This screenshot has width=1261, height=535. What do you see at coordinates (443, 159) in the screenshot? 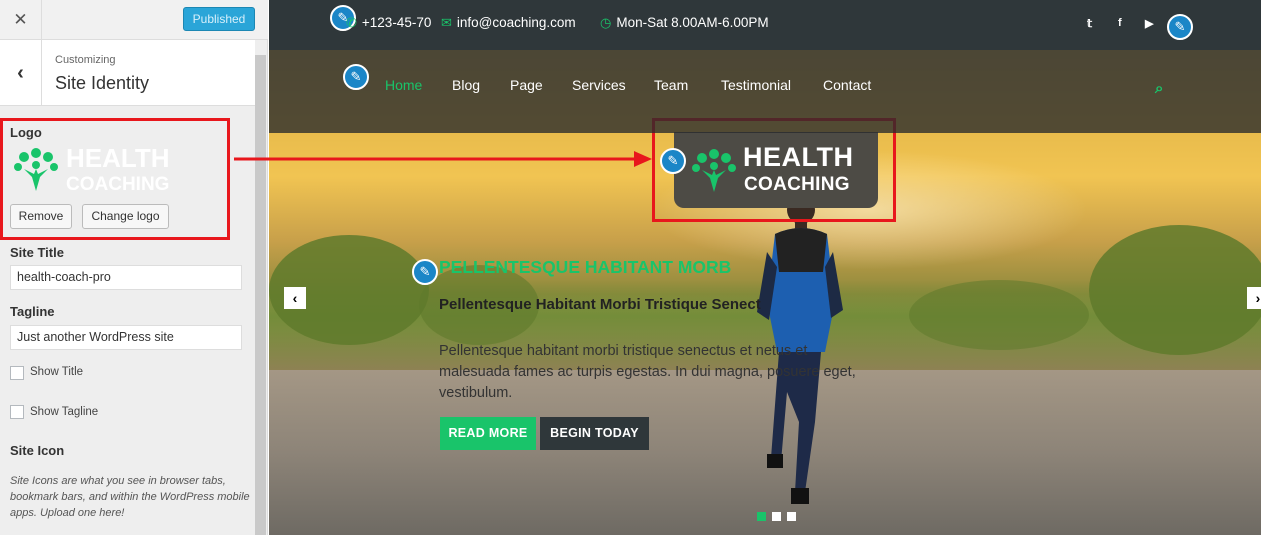
I see `annotation-arrow` at bounding box center [443, 159].